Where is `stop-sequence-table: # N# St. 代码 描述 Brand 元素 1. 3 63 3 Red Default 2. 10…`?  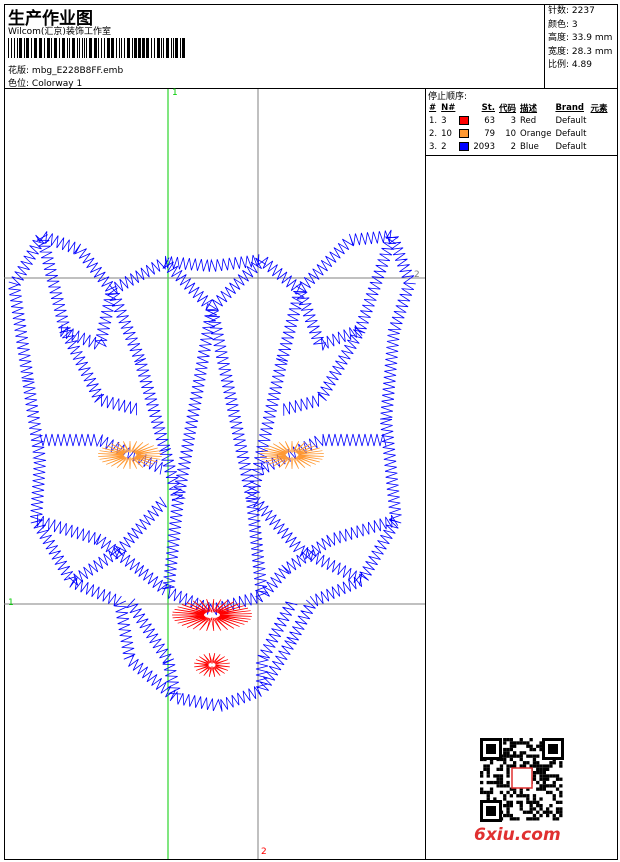 stop-sequence-table: # N# St. 代码 描述 Brand 元素 1. 3 63 3 Red Default 2. 10… is located at coordinates (518, 127).